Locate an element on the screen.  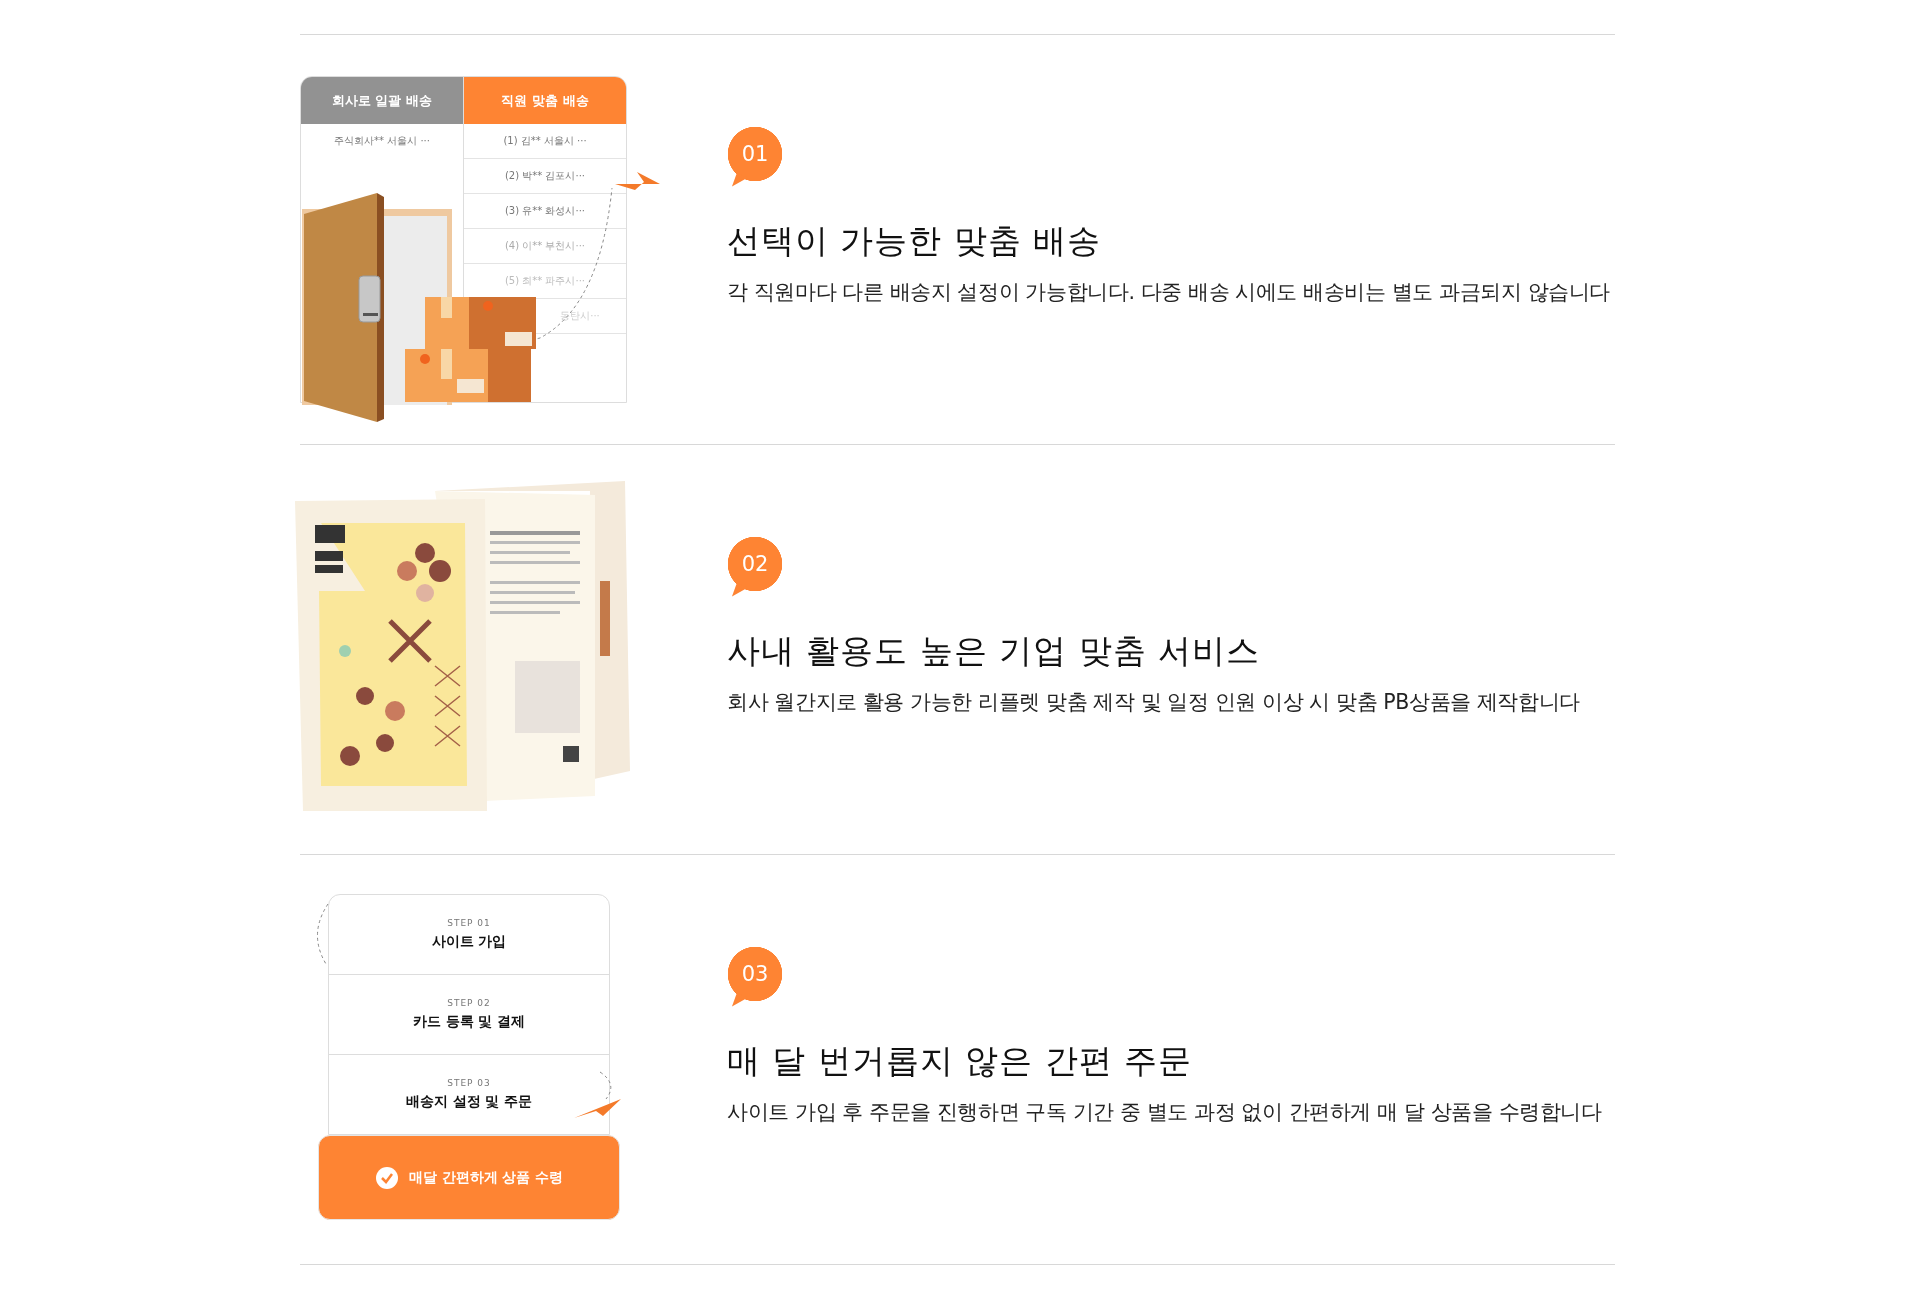
address-cell: (1) 김** 서울시 ··· is located at coordinates (545, 141).